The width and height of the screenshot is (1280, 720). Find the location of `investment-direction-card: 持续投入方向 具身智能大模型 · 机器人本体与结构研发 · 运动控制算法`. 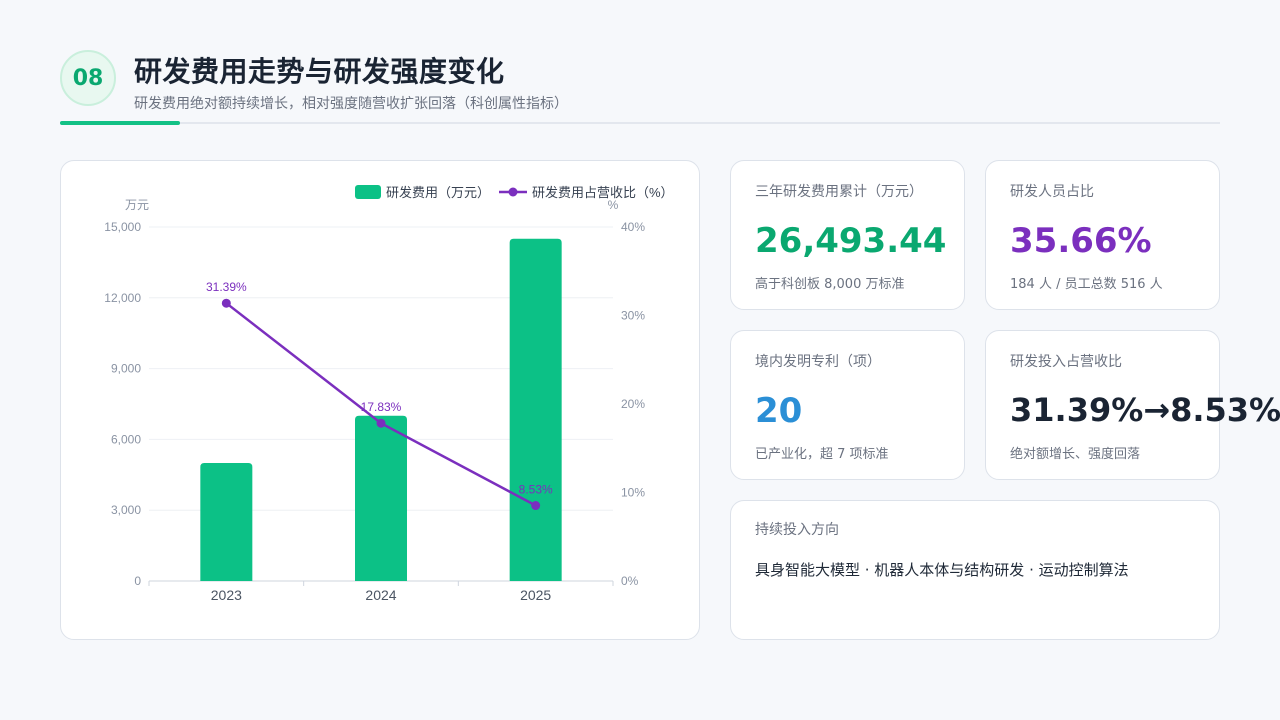

investment-direction-card: 持续投入方向 具身智能大模型 · 机器人本体与结构研发 · 运动控制算法 is located at coordinates (975, 570).